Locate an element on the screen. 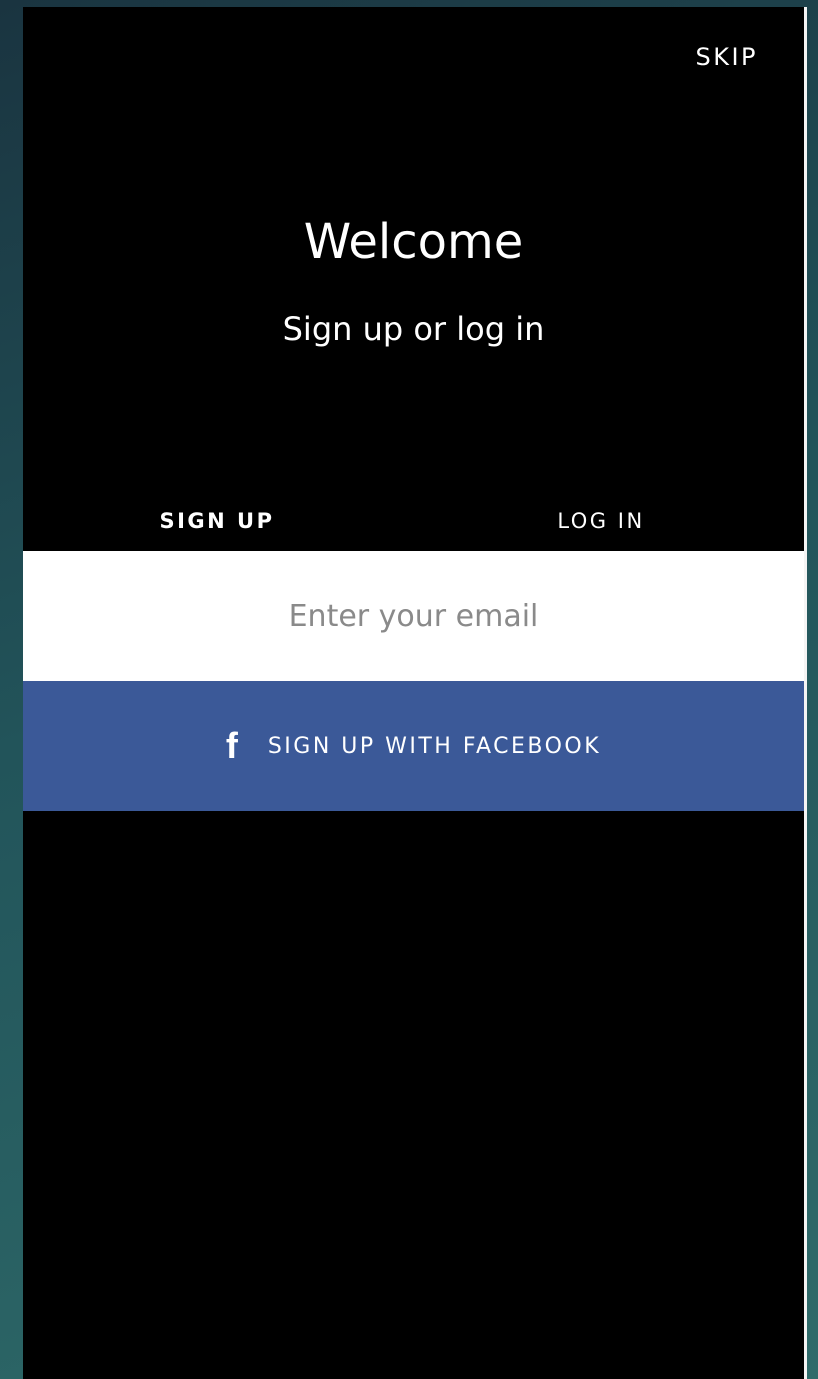 The image size is (818, 1379). facebook-signup-button: f SIGN UP WITH FACEBOOK is located at coordinates (413, 746).